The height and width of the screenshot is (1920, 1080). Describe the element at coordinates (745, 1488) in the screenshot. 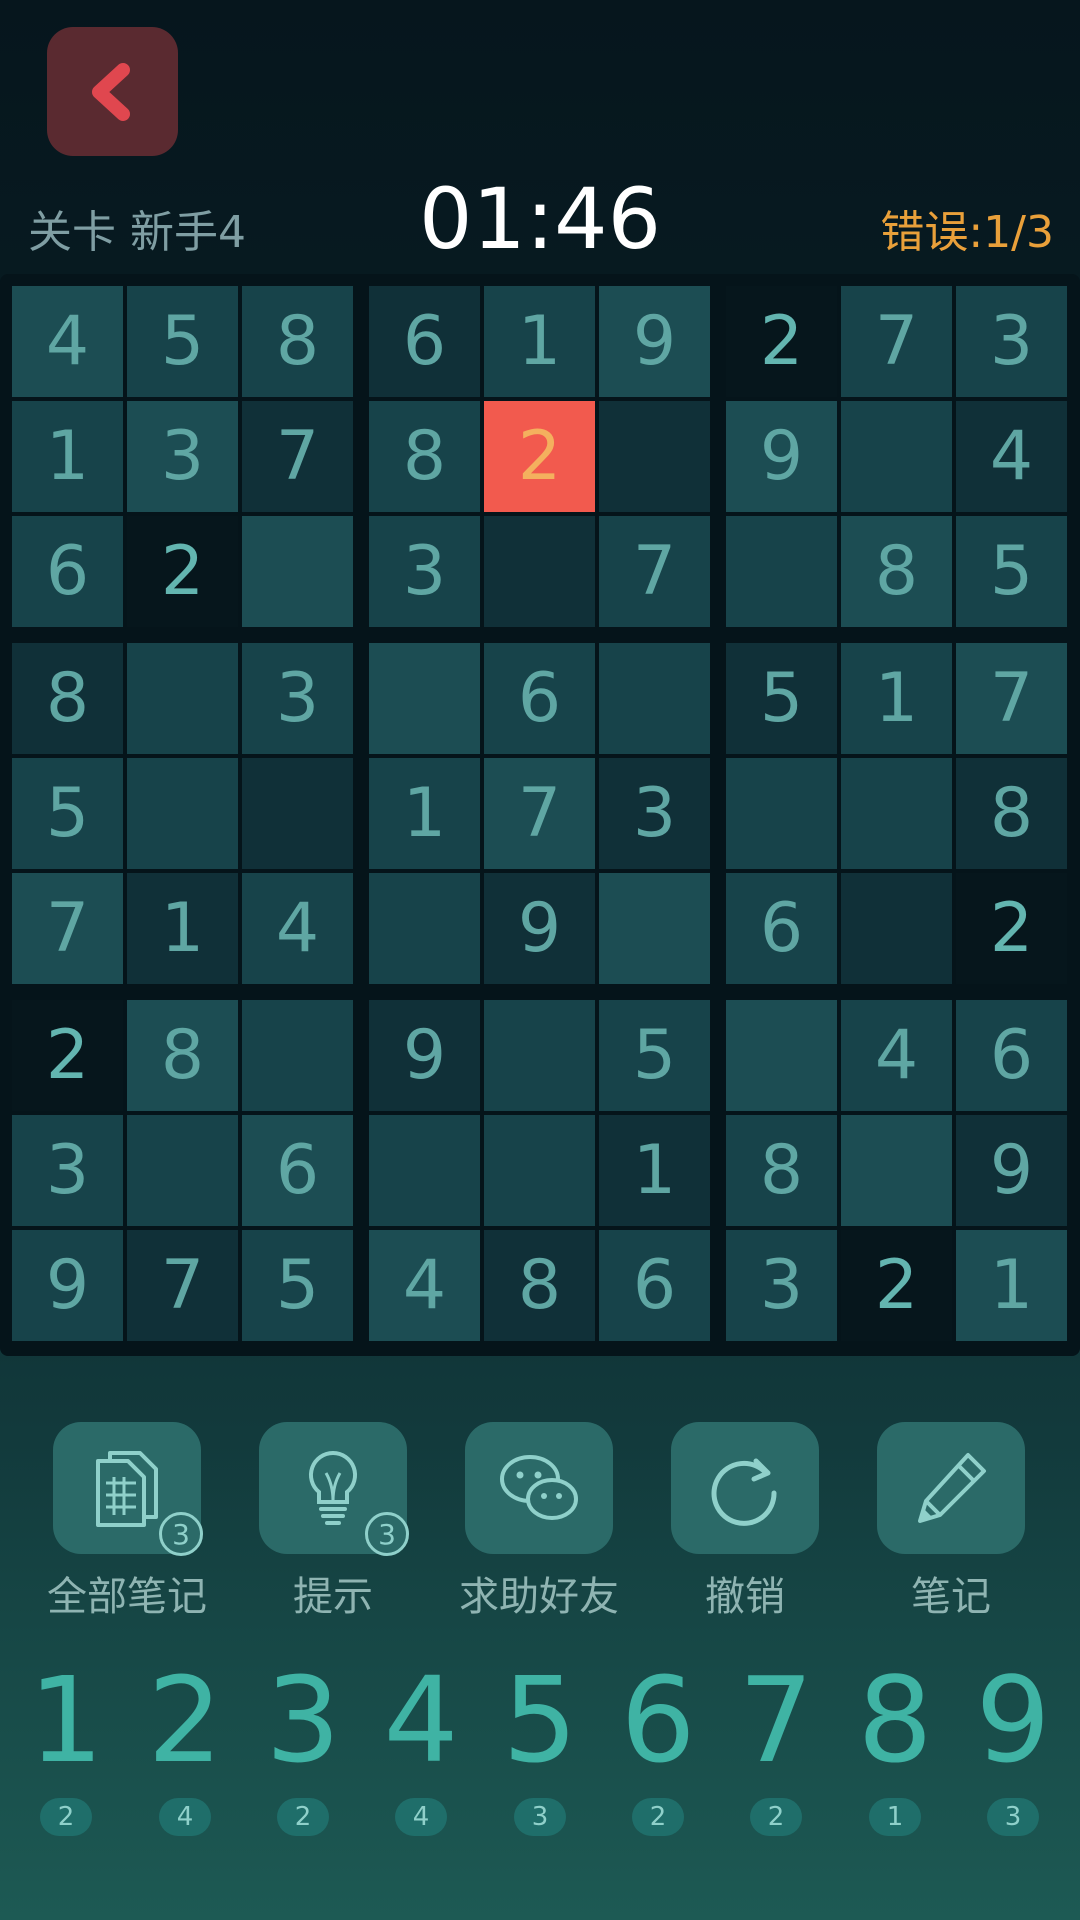

I see `undo-box` at that location.